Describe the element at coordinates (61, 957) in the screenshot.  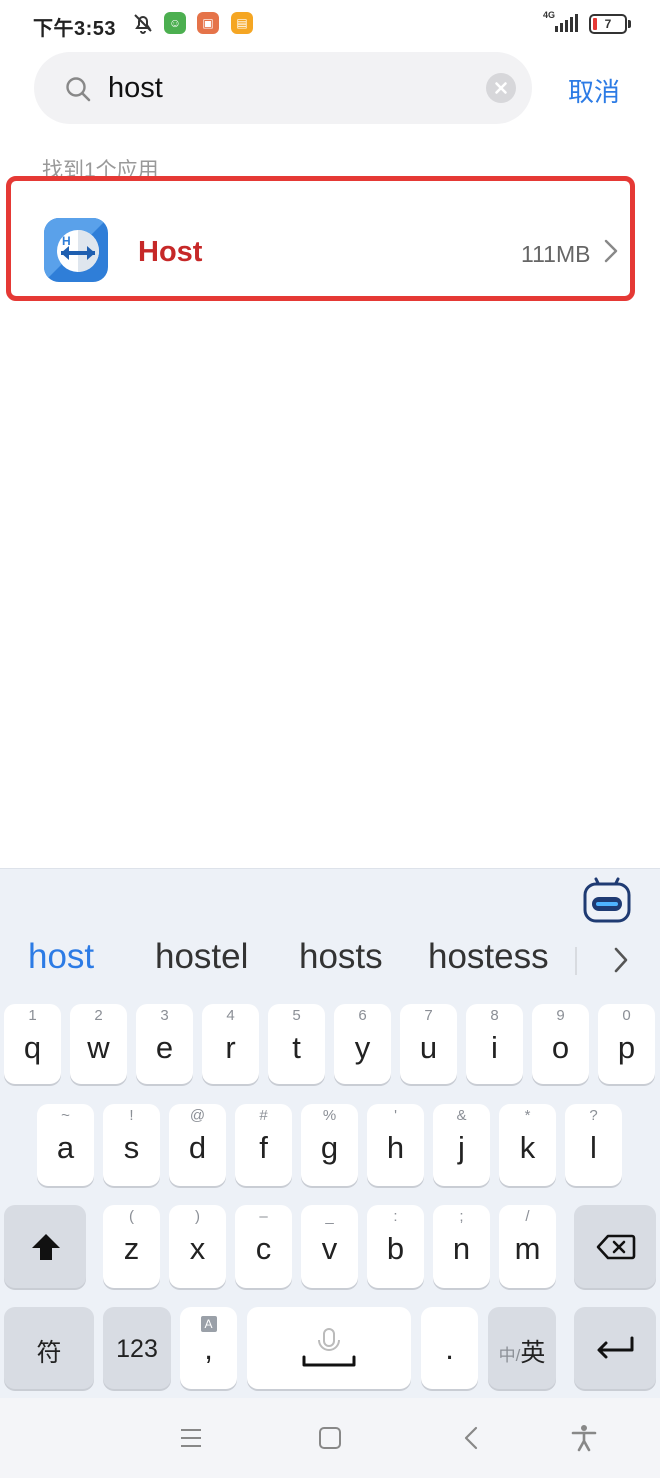
I see `suggestion-item: host` at that location.